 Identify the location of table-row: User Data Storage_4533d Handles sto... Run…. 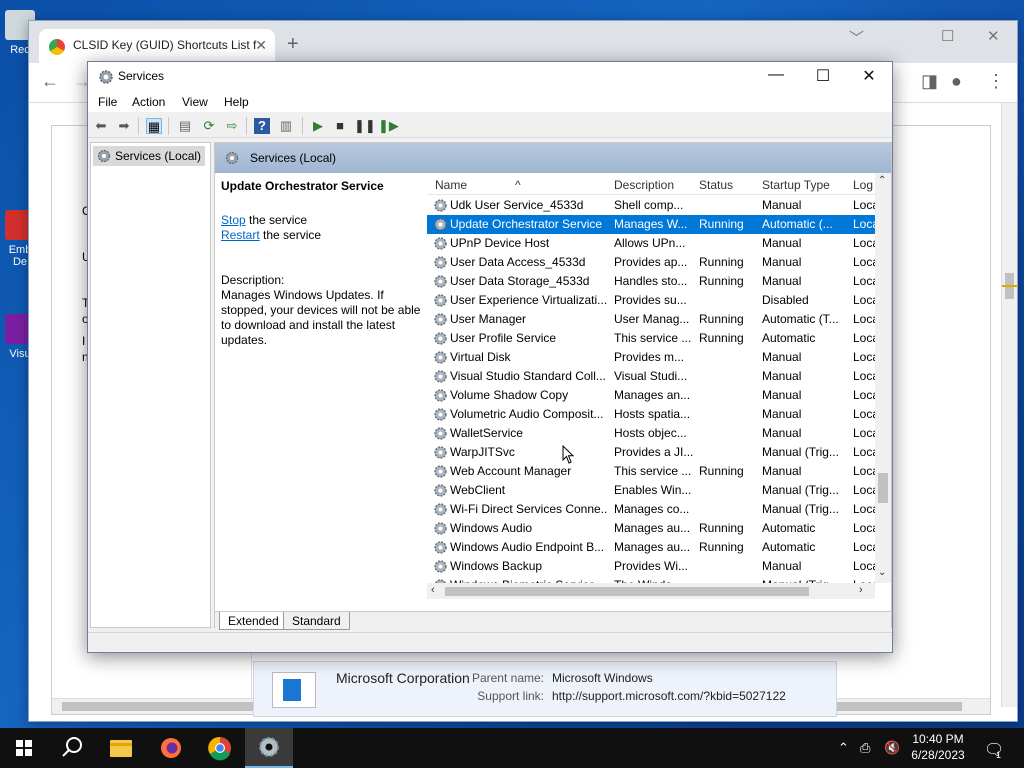
(651, 281).